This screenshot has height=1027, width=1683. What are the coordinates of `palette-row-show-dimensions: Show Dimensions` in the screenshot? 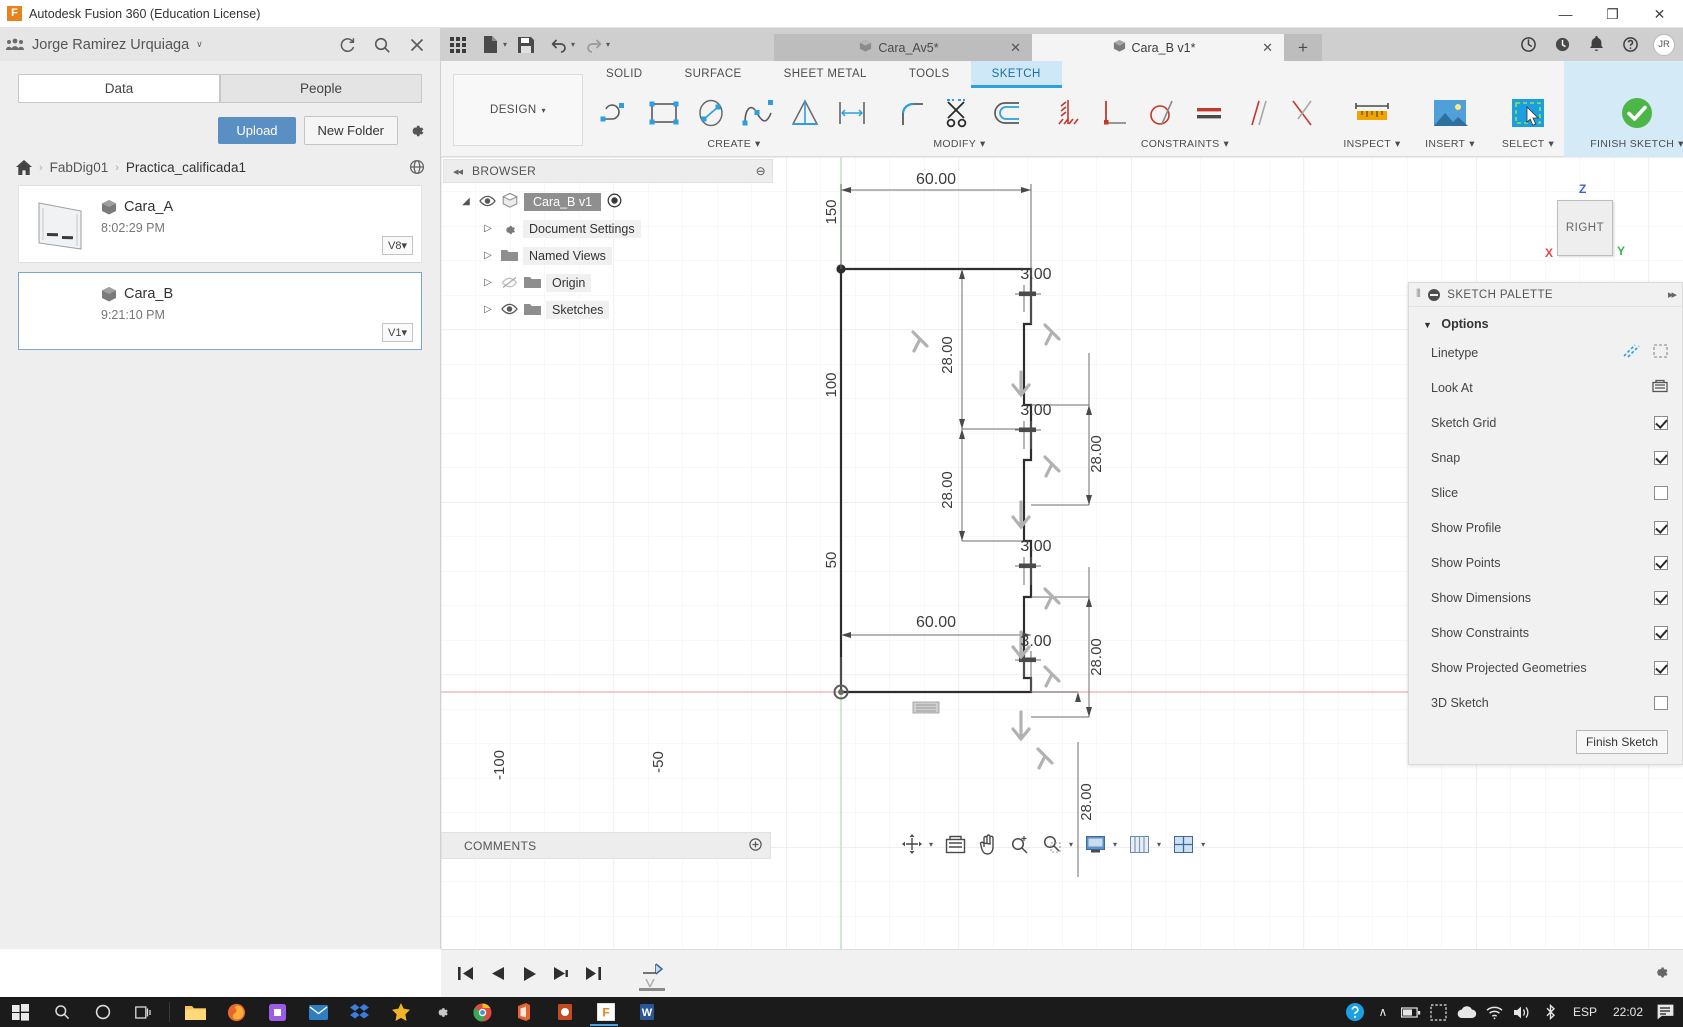 It's located at (1545, 597).